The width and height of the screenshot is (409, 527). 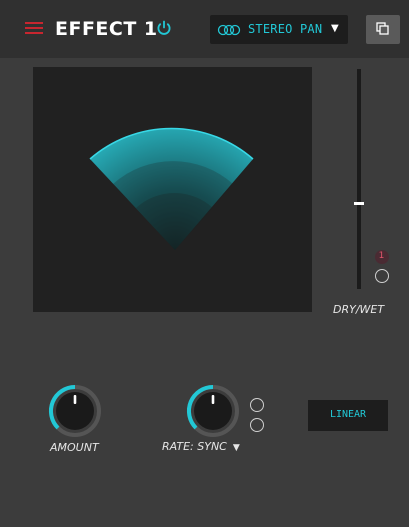 I want to click on dry-wet-fader-handle, so click(x=359, y=203).